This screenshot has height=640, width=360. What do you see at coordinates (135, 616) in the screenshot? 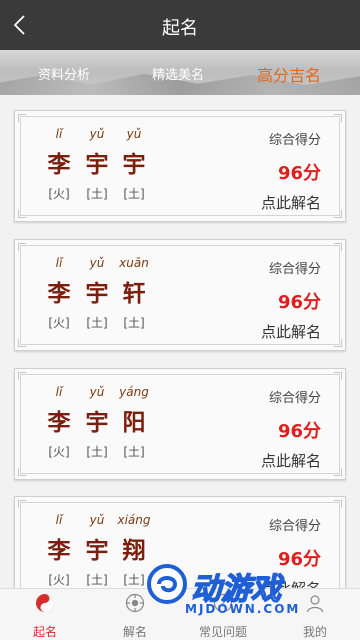
I see `nav-item-explain: 解名` at bounding box center [135, 616].